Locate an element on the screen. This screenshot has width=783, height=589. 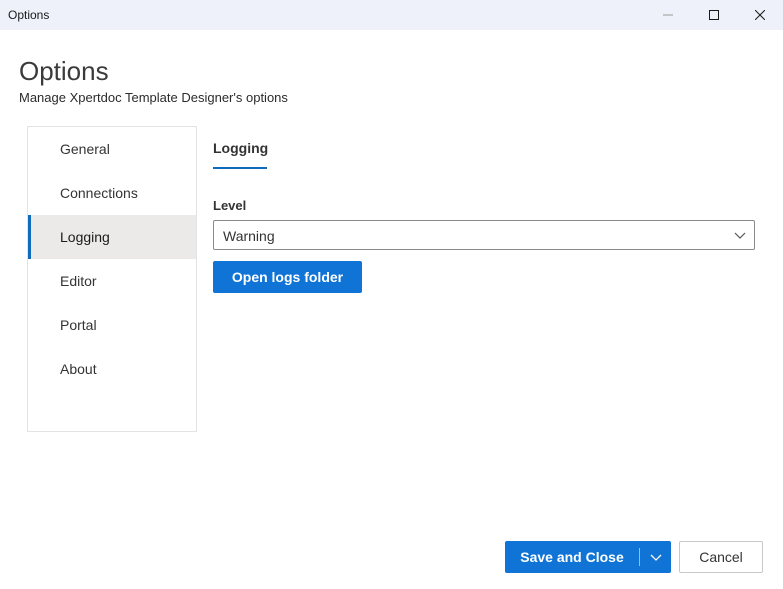
save-and-close-split-button: Save and Close is located at coordinates (588, 557).